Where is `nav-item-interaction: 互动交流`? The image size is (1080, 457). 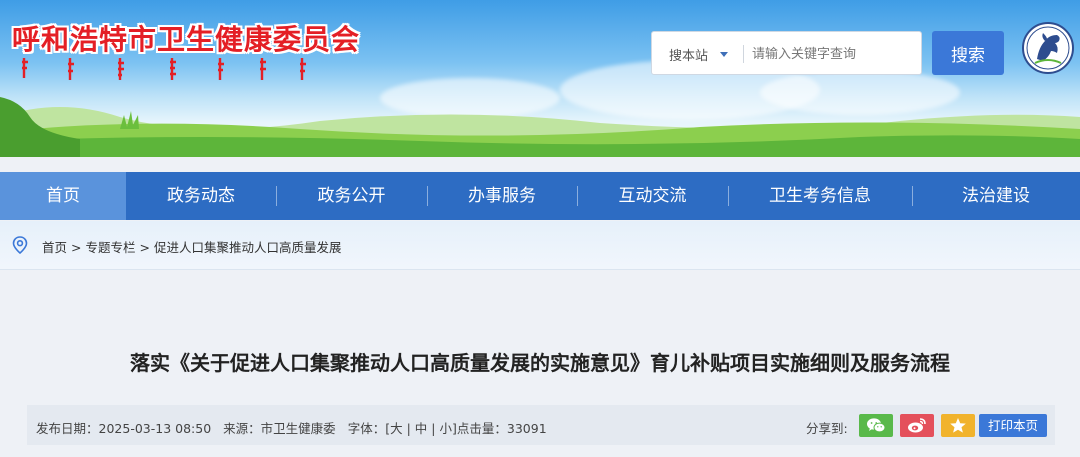 nav-item-interaction: 互动交流 is located at coordinates (652, 196).